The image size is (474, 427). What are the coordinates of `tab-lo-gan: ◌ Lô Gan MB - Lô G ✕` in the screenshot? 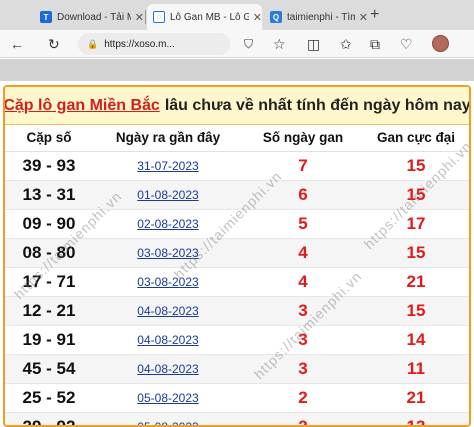 It's located at (204, 17).